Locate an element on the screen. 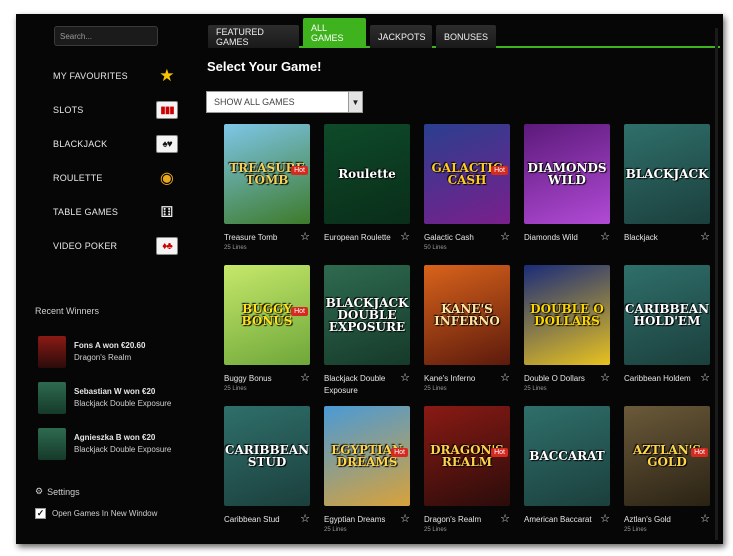 Image resolution: width=733 pixels, height=556 pixels. game-name: Dragon's Realm is located at coordinates (461, 520).